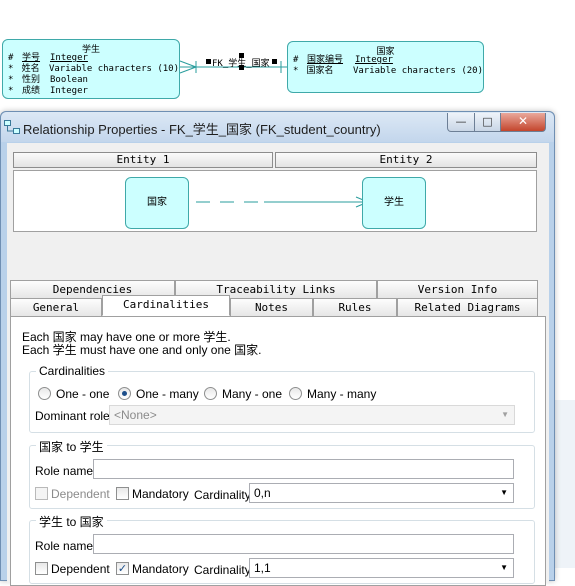  Describe the element at coordinates (457, 289) in the screenshot. I see `tab-version-info: Version Info` at that location.